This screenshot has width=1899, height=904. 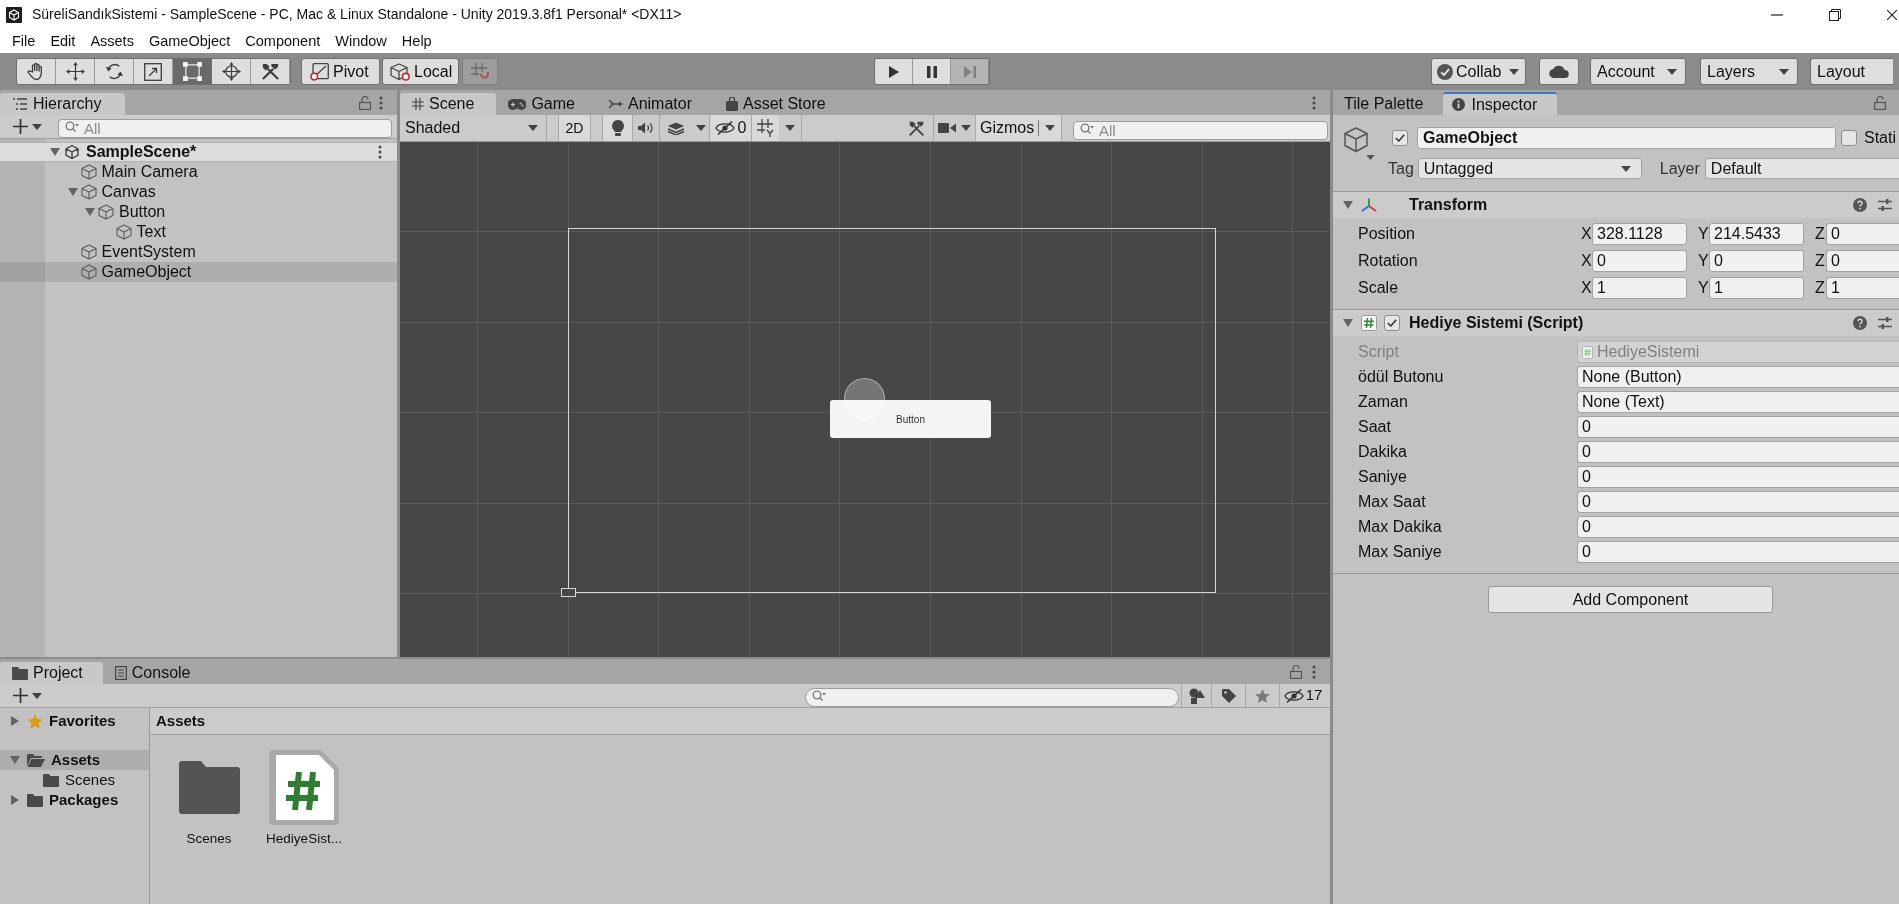 I want to click on rotate-tool-button, so click(x=114, y=71).